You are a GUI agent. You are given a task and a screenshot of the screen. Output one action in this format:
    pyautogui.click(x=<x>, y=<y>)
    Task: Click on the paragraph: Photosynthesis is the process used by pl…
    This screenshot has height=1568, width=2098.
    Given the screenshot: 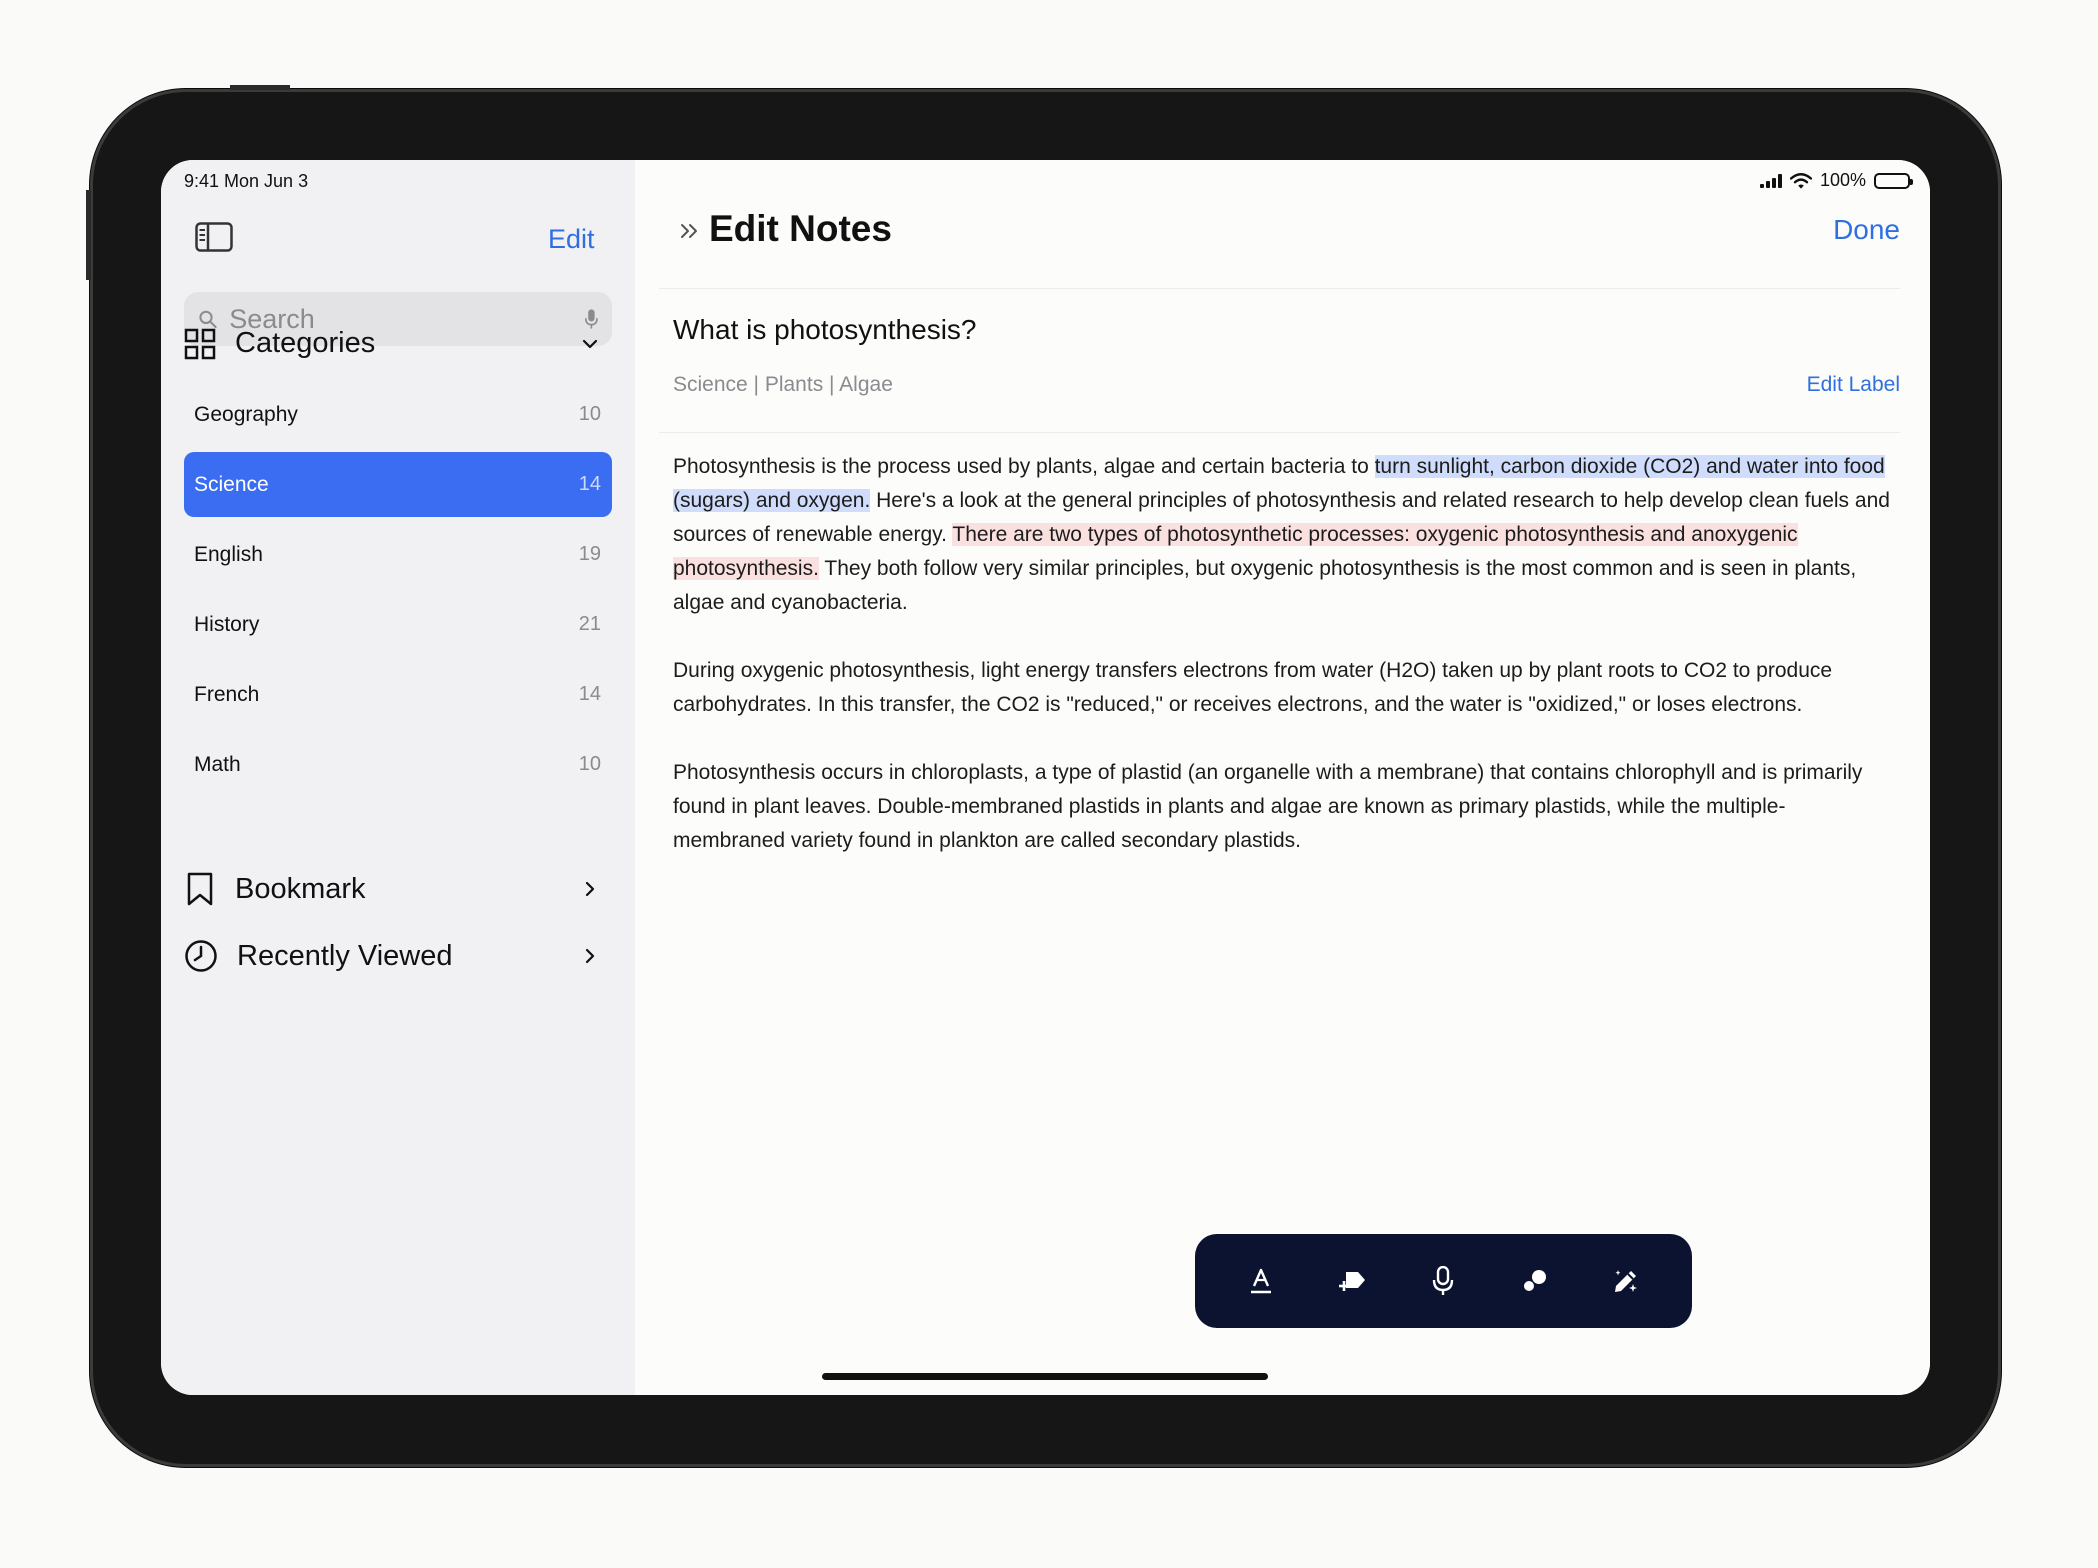 What is the action you would take?
    pyautogui.click(x=1284, y=535)
    